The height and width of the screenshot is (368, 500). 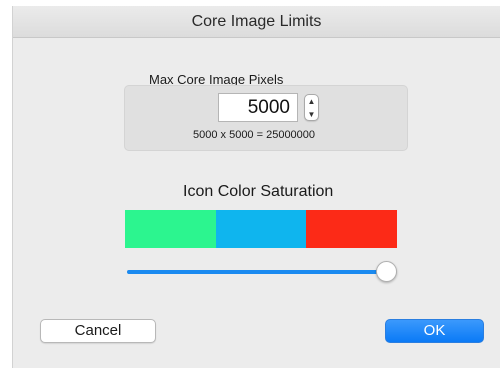 I want to click on pixel-calculation-text: 5000 x 5000 = 25000000, so click(x=254, y=135).